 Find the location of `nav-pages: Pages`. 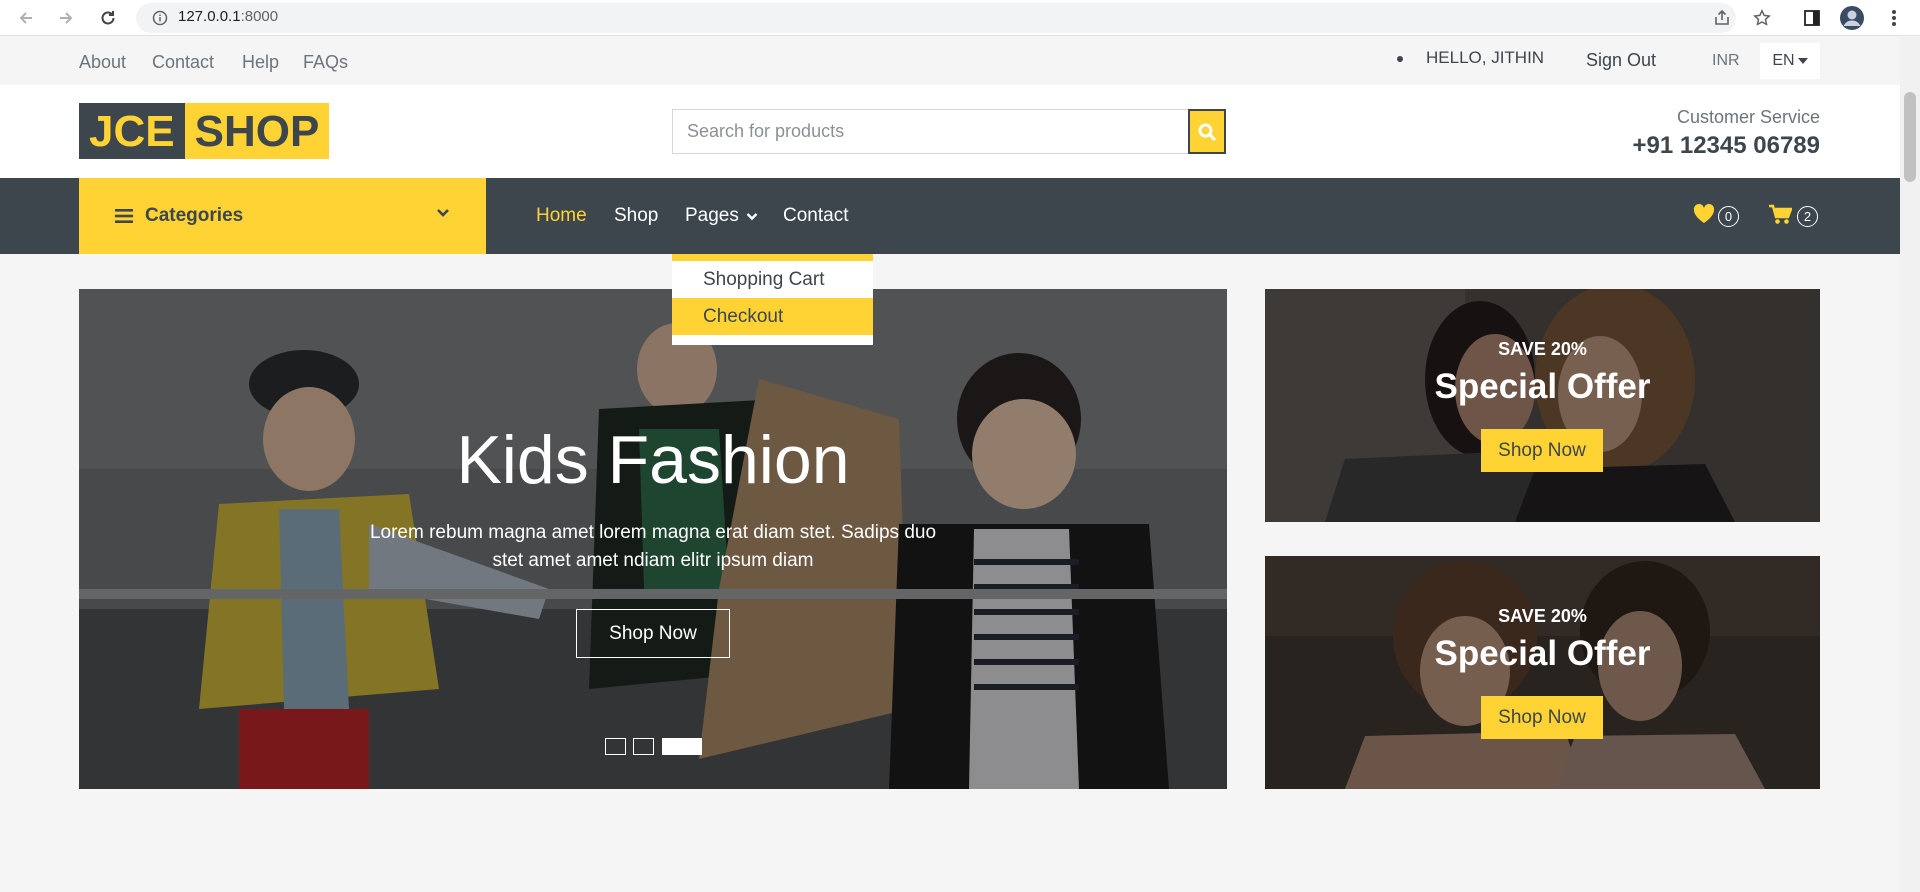

nav-pages: Pages is located at coordinates (721, 216).